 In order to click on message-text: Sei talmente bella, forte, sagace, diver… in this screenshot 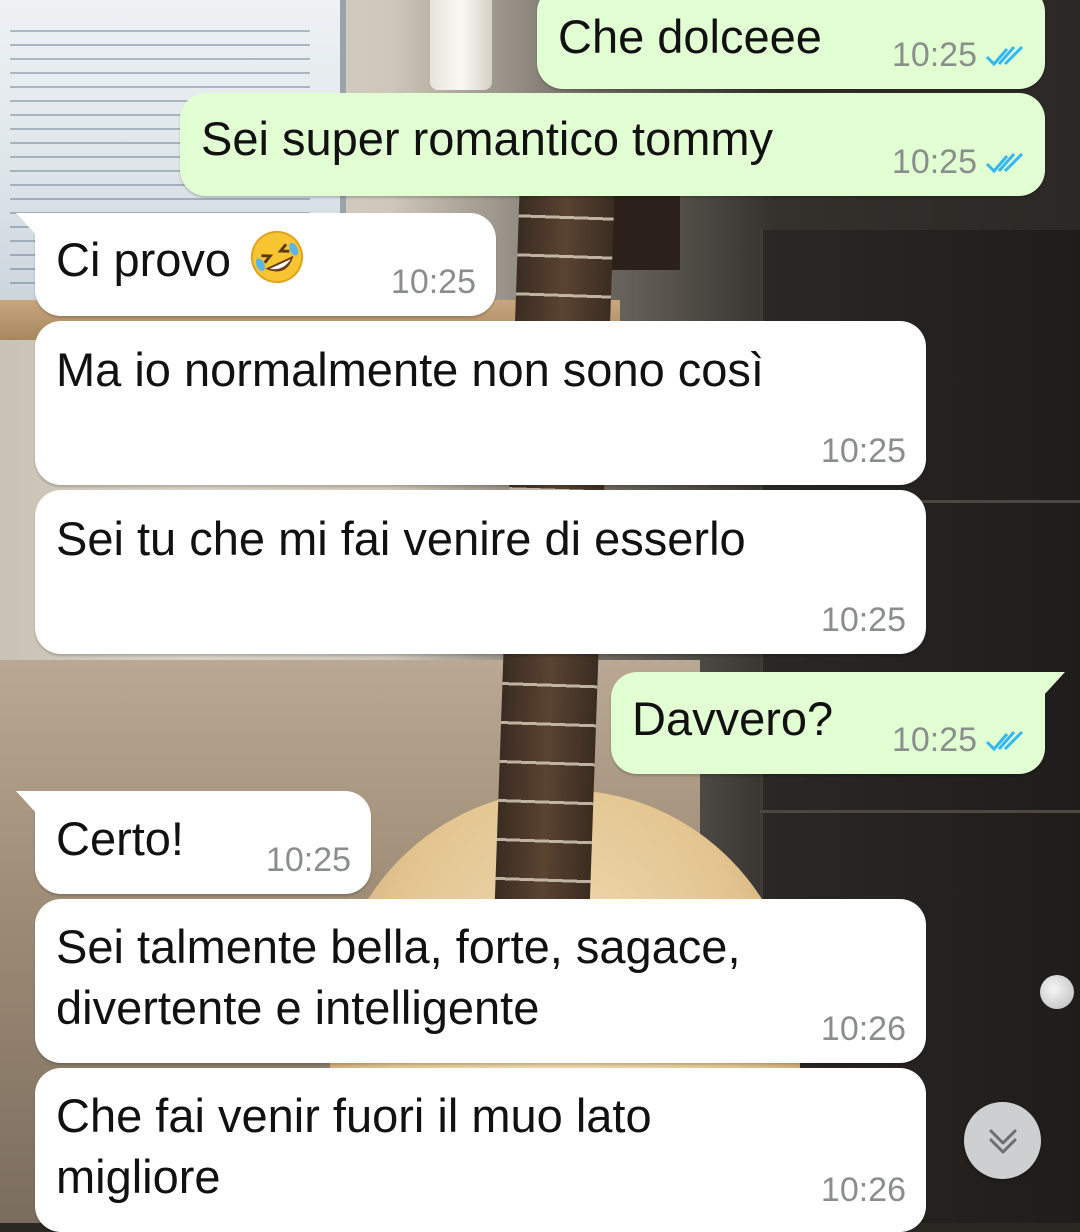, I will do `click(398, 977)`.